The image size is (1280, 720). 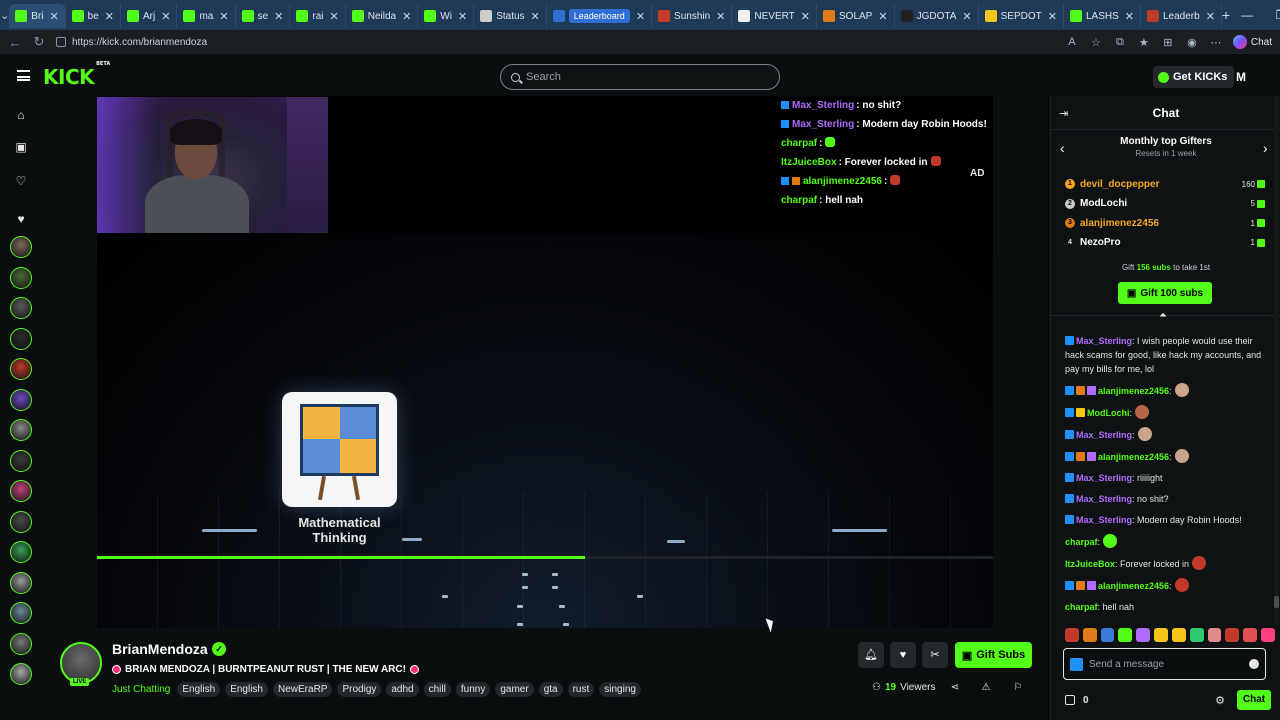 I want to click on search-box, so click(x=640, y=77).